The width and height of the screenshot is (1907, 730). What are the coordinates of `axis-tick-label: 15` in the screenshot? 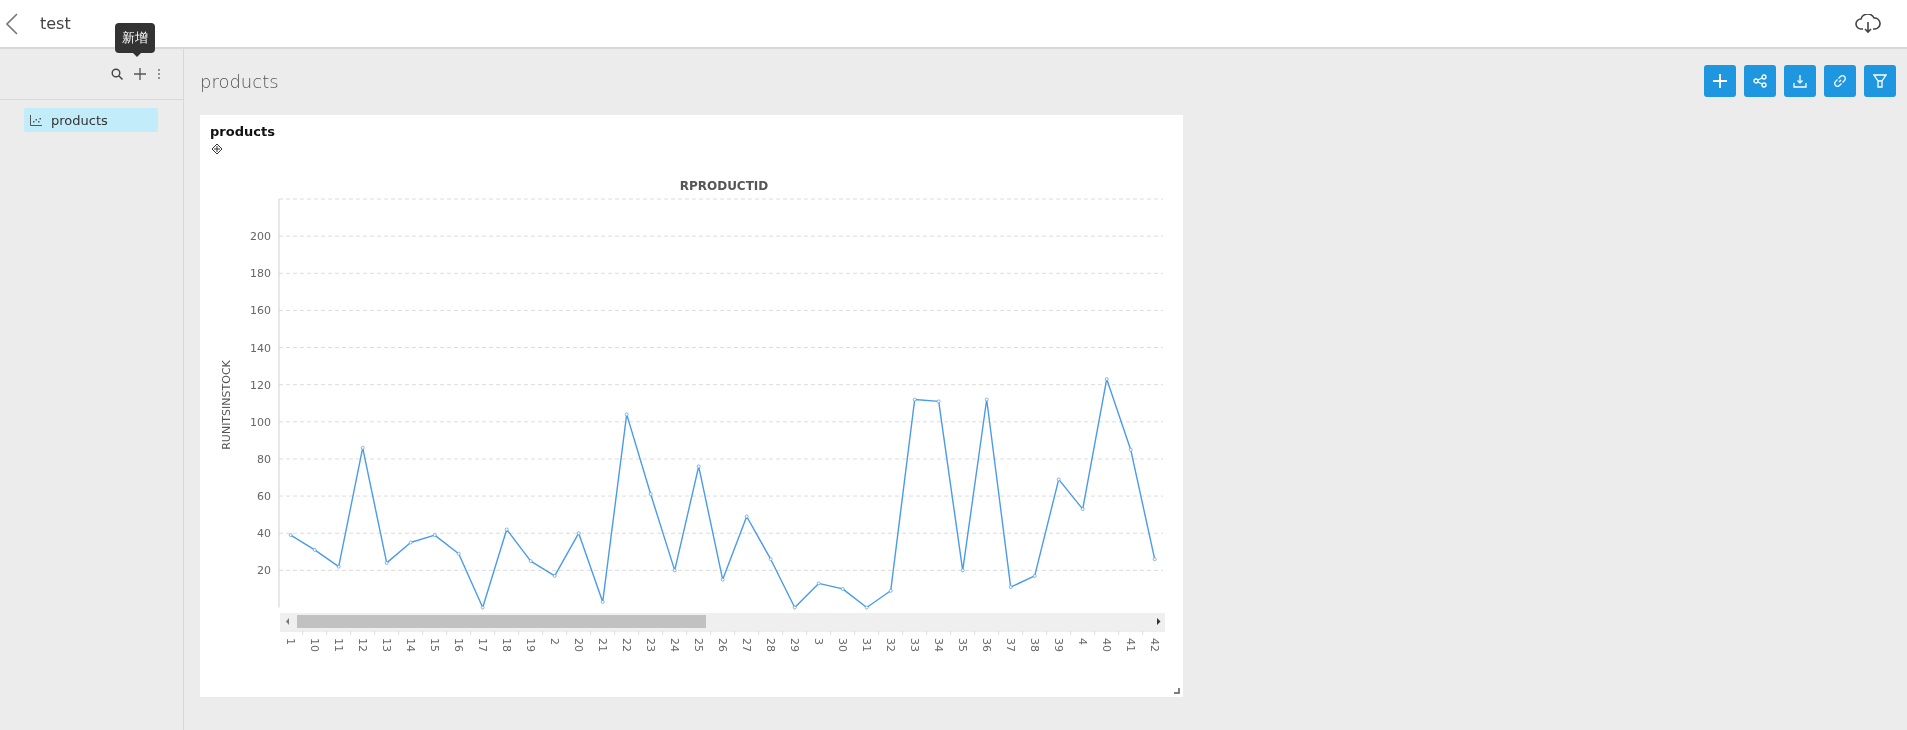 It's located at (434, 645).